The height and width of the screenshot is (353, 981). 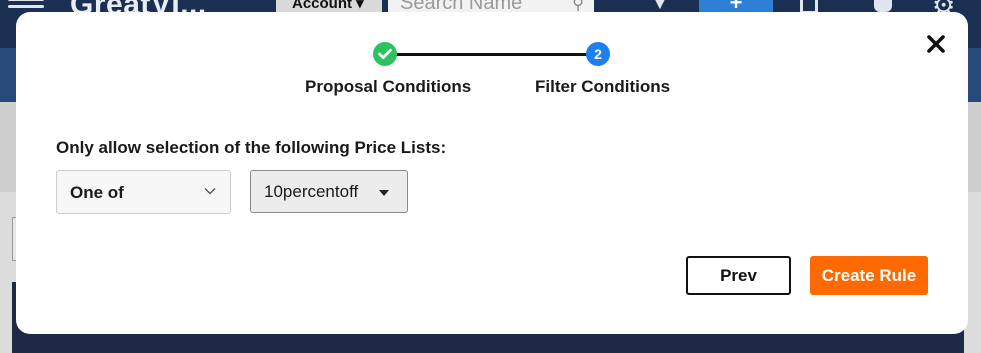 I want to click on prev-button: Prev, so click(x=738, y=275).